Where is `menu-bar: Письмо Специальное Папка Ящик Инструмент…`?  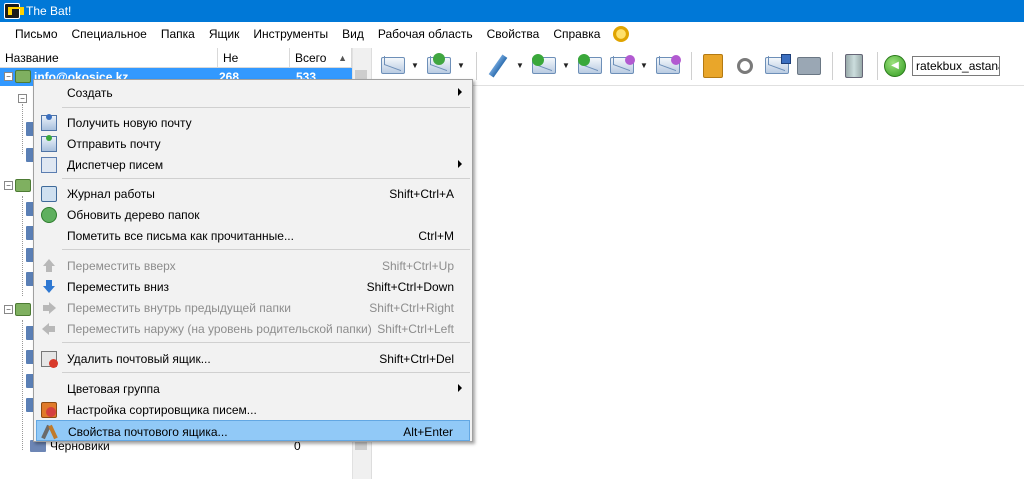
menu-bar: Письмо Специальное Папка Ящик Инструмент… is located at coordinates (512, 34).